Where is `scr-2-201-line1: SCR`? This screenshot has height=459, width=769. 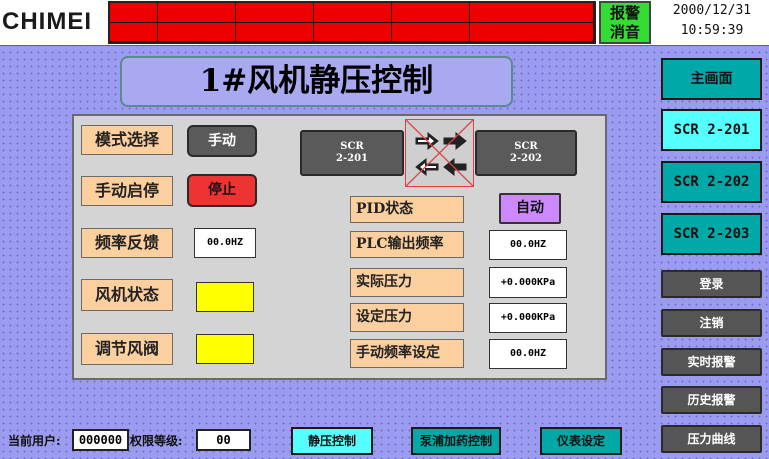
scr-2-201-line1: SCR is located at coordinates (352, 146).